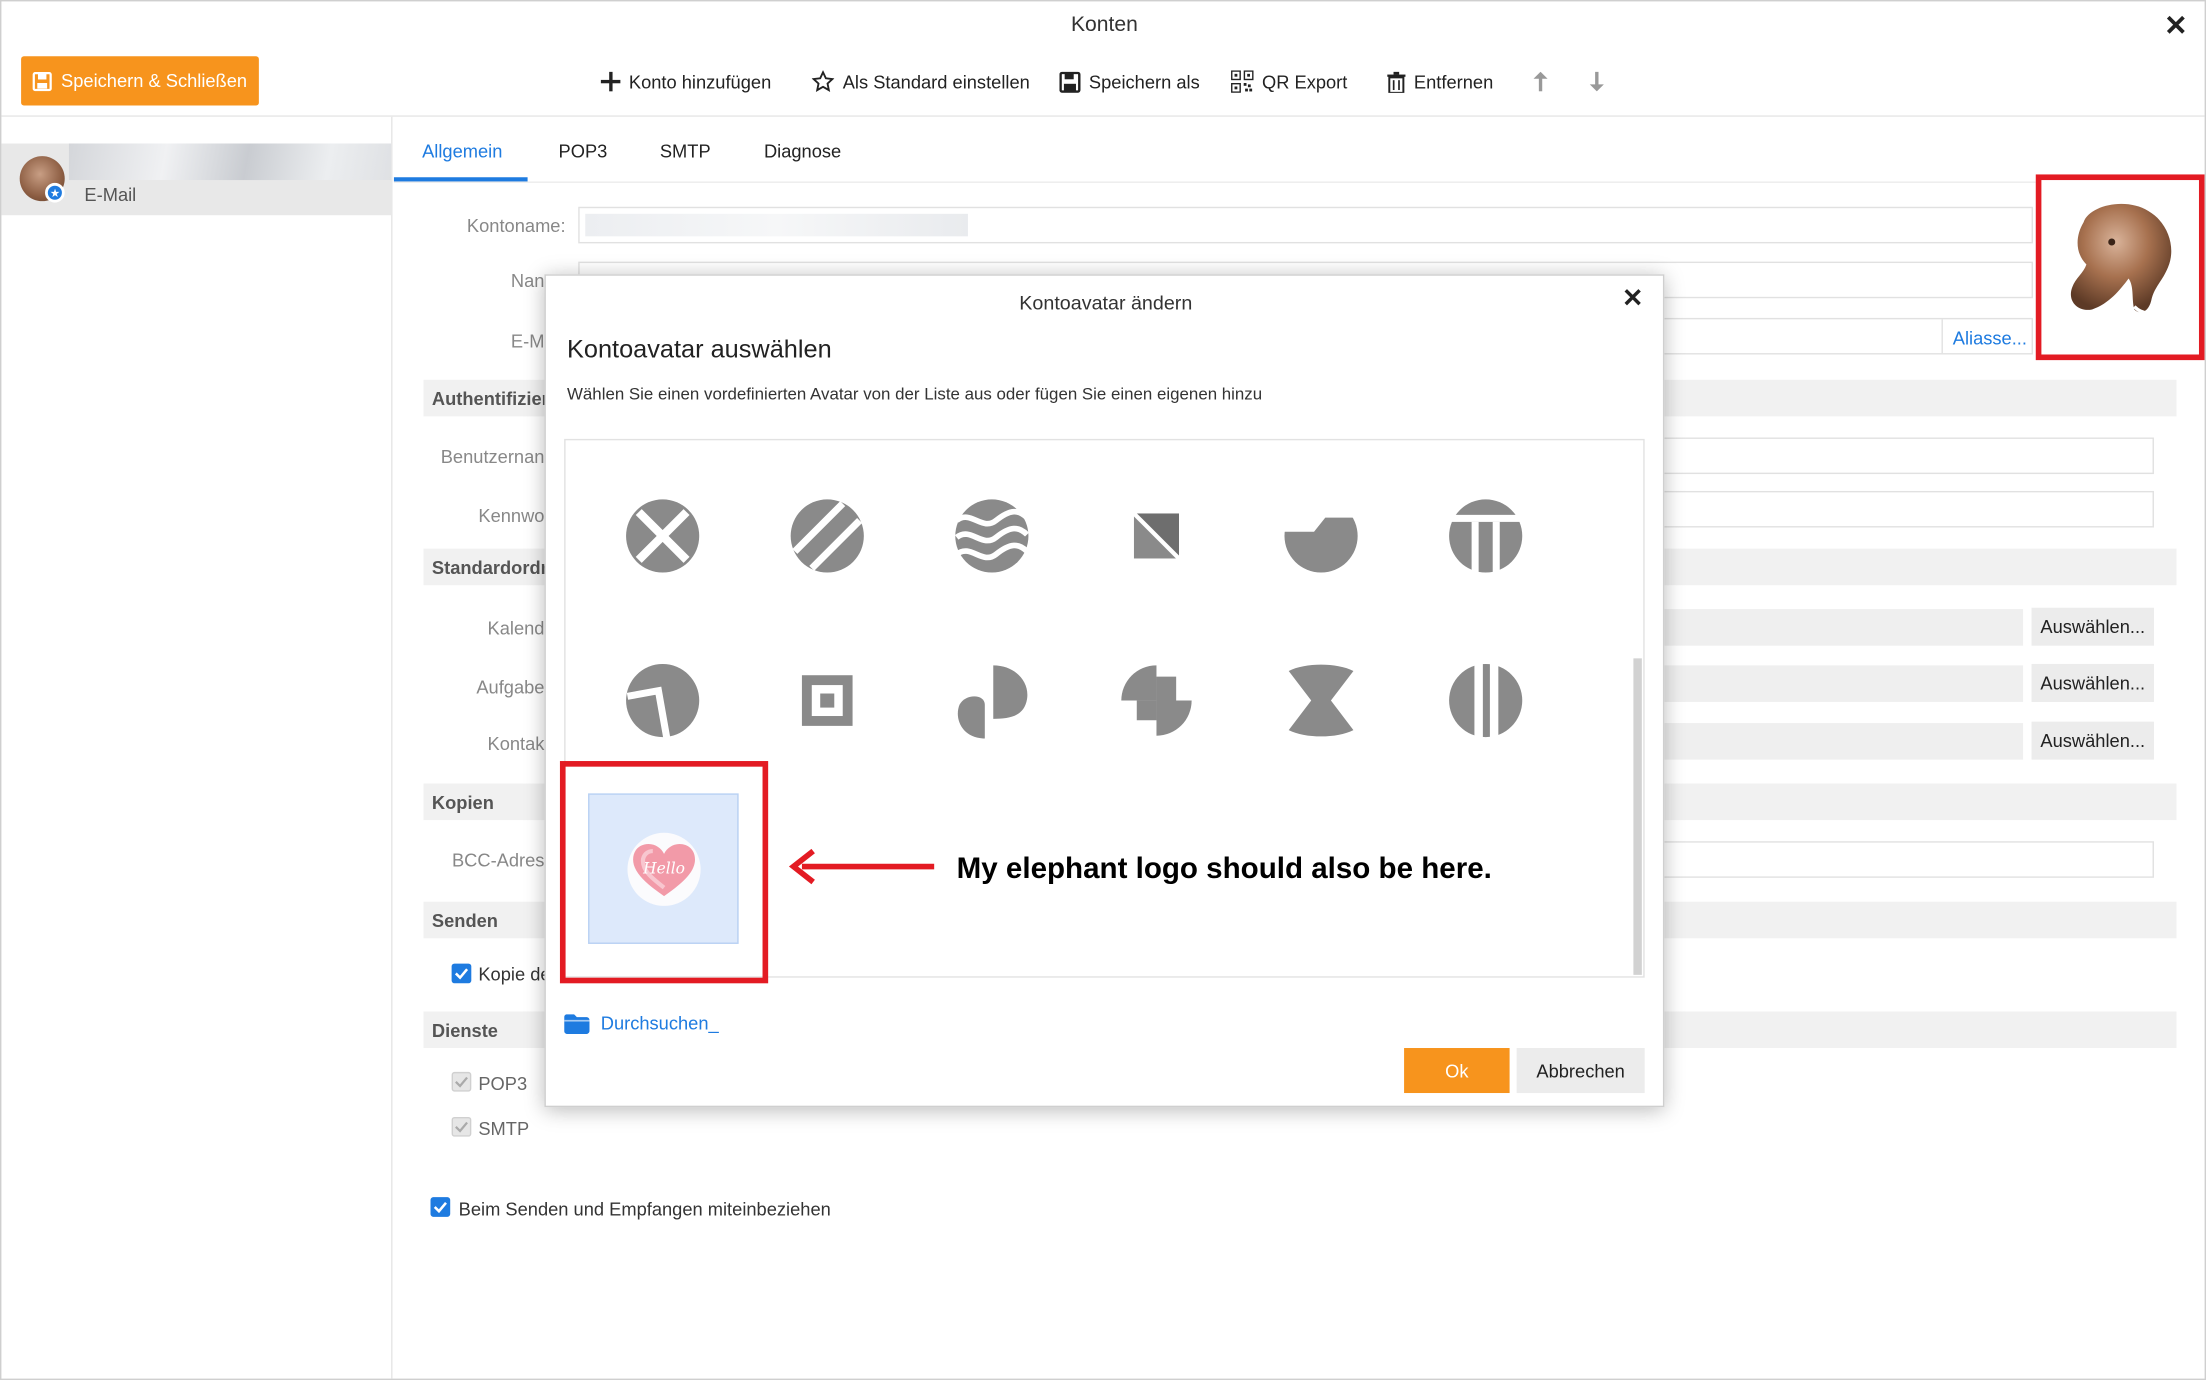 Image resolution: width=2206 pixels, height=1380 pixels. I want to click on floppy-icon, so click(1070, 82).